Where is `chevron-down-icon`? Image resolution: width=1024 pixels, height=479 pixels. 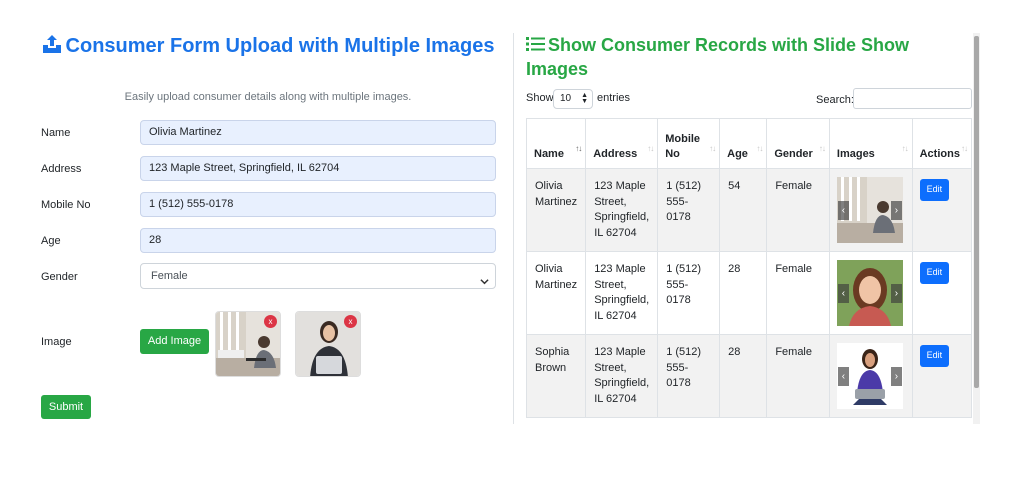 chevron-down-icon is located at coordinates (484, 283).